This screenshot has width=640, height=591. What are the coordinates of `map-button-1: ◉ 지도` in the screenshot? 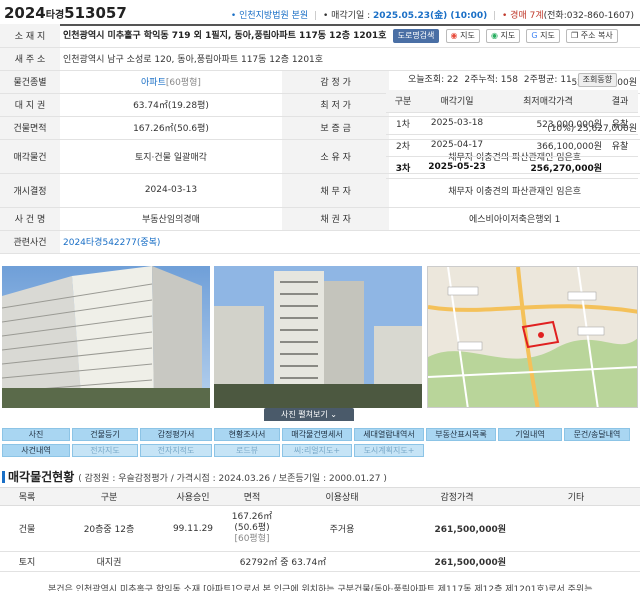 It's located at (462, 35).